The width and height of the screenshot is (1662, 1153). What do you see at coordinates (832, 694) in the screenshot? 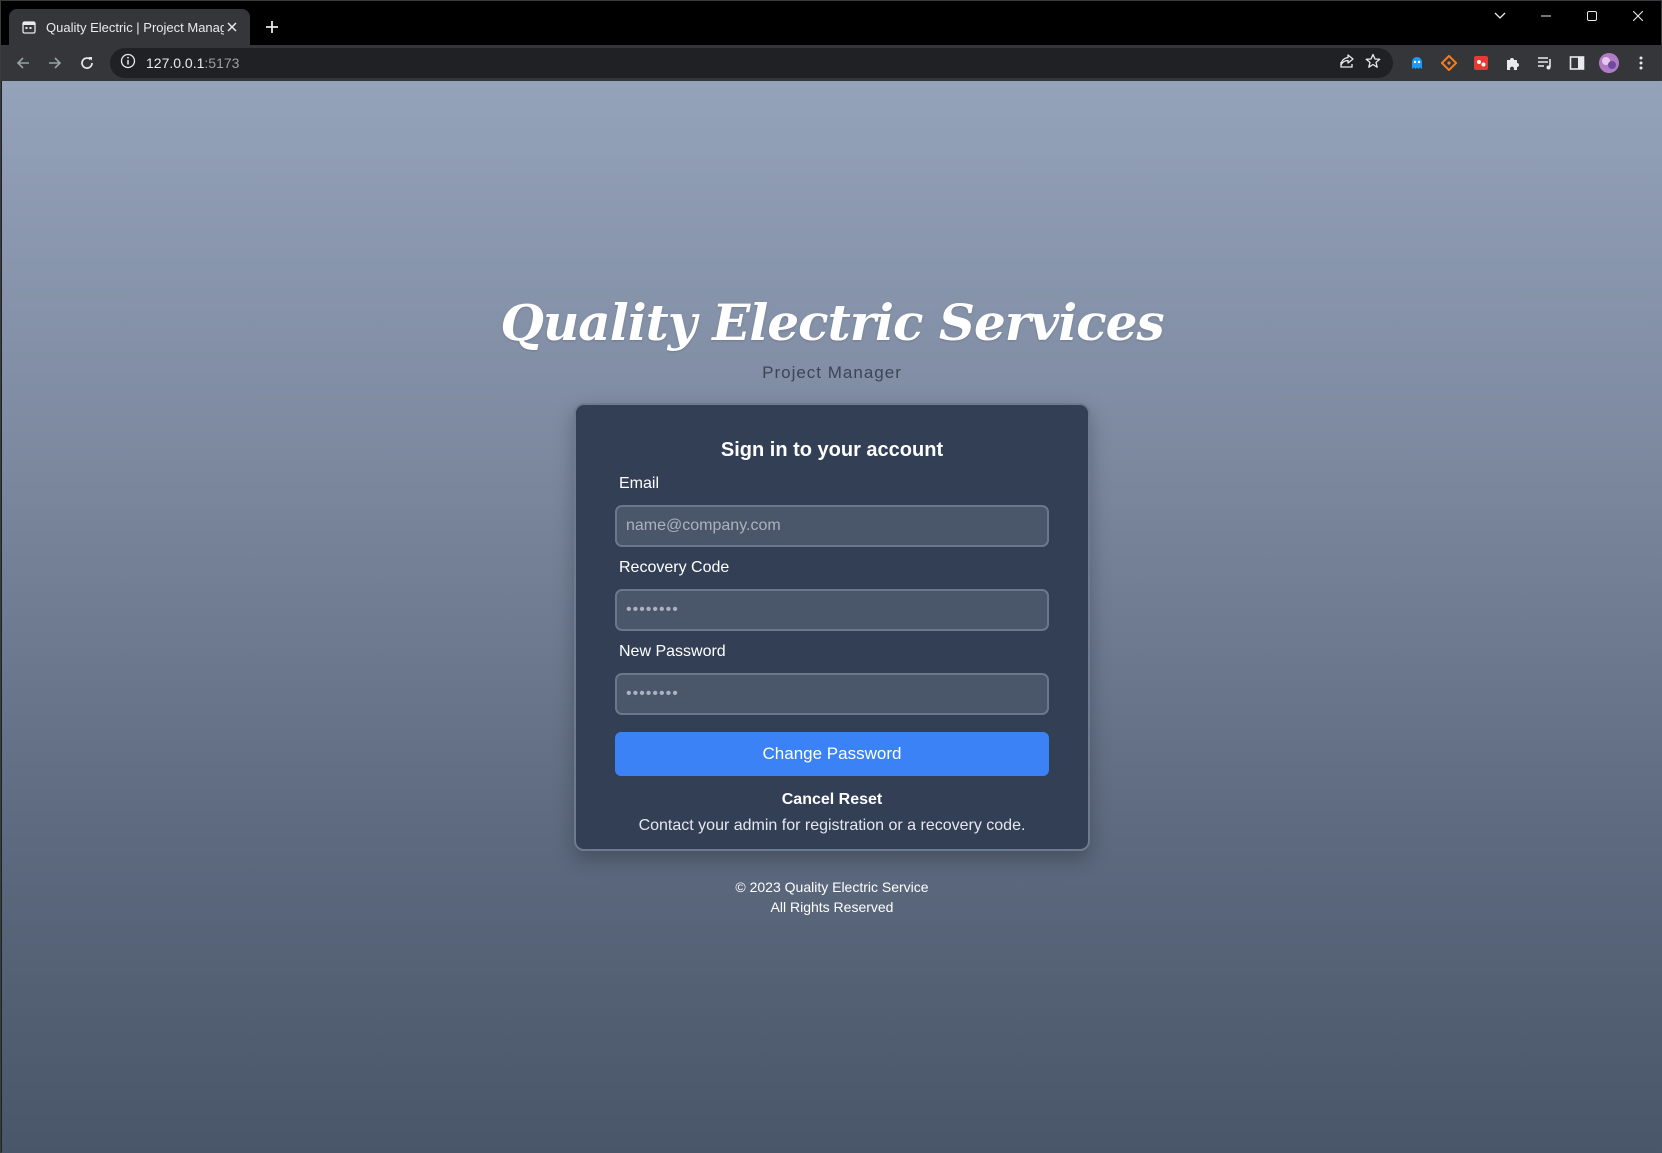
I see `new-password-field` at bounding box center [832, 694].